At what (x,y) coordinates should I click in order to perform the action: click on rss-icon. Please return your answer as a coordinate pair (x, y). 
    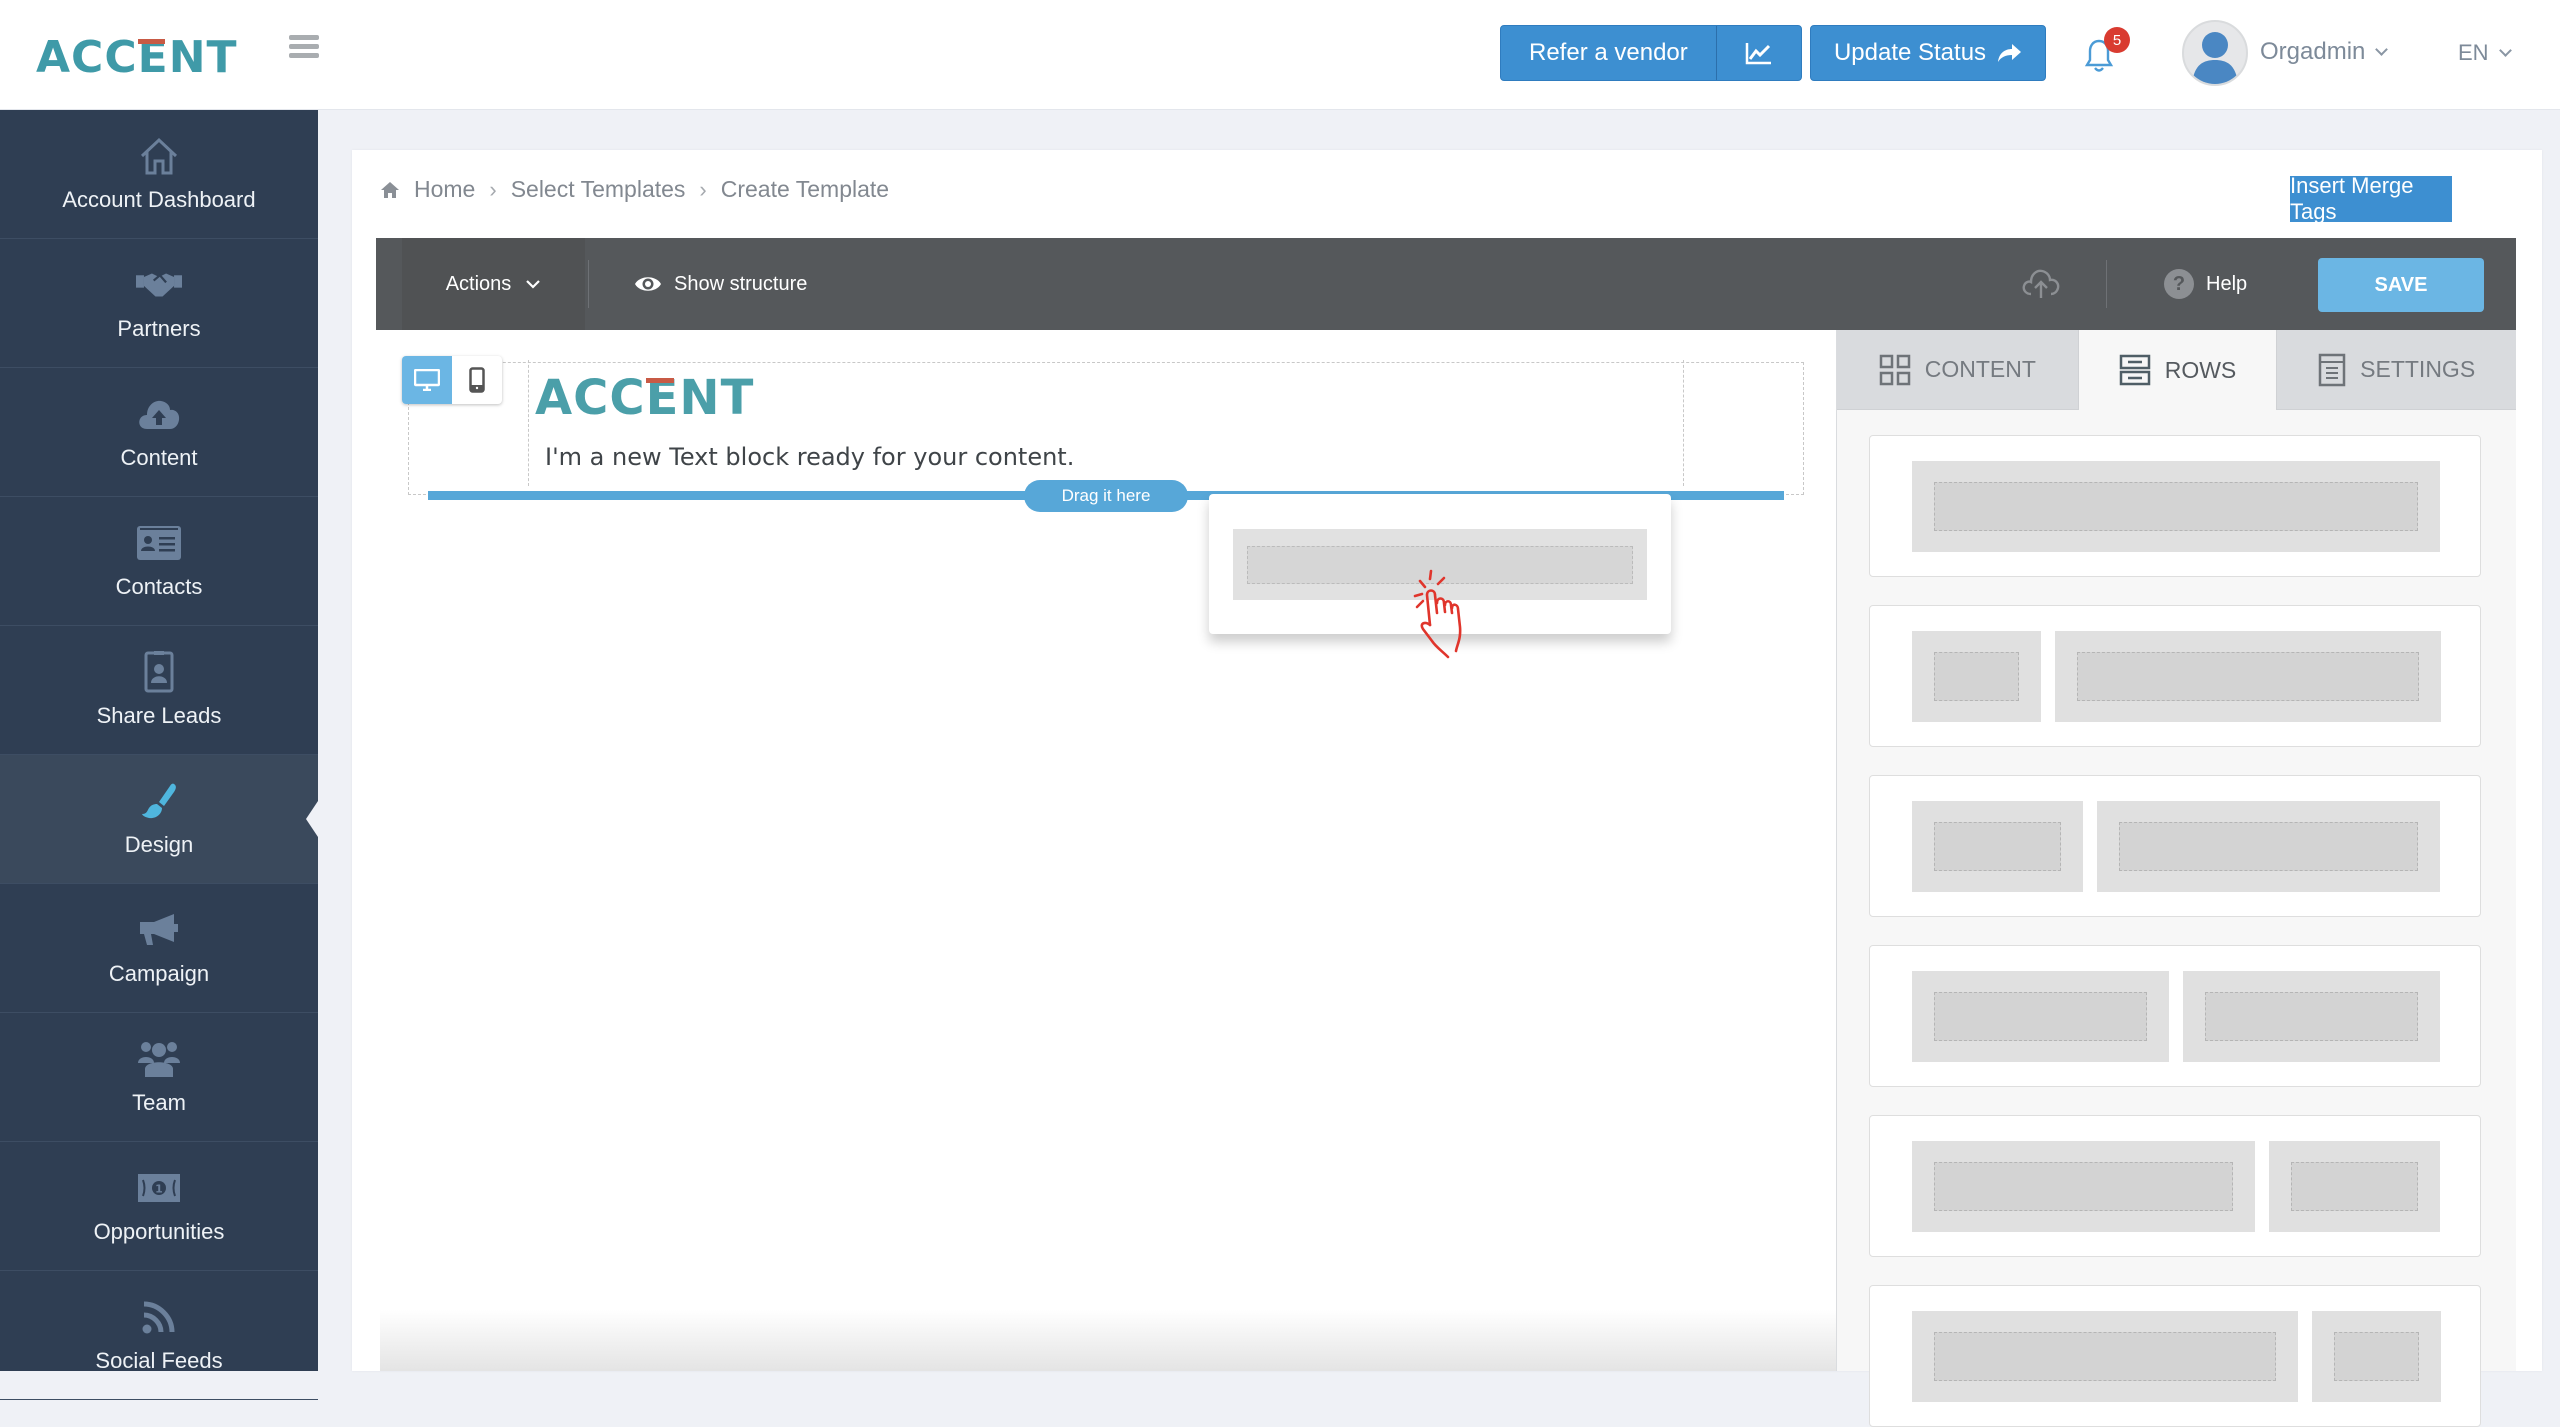
    Looking at the image, I should click on (159, 1317).